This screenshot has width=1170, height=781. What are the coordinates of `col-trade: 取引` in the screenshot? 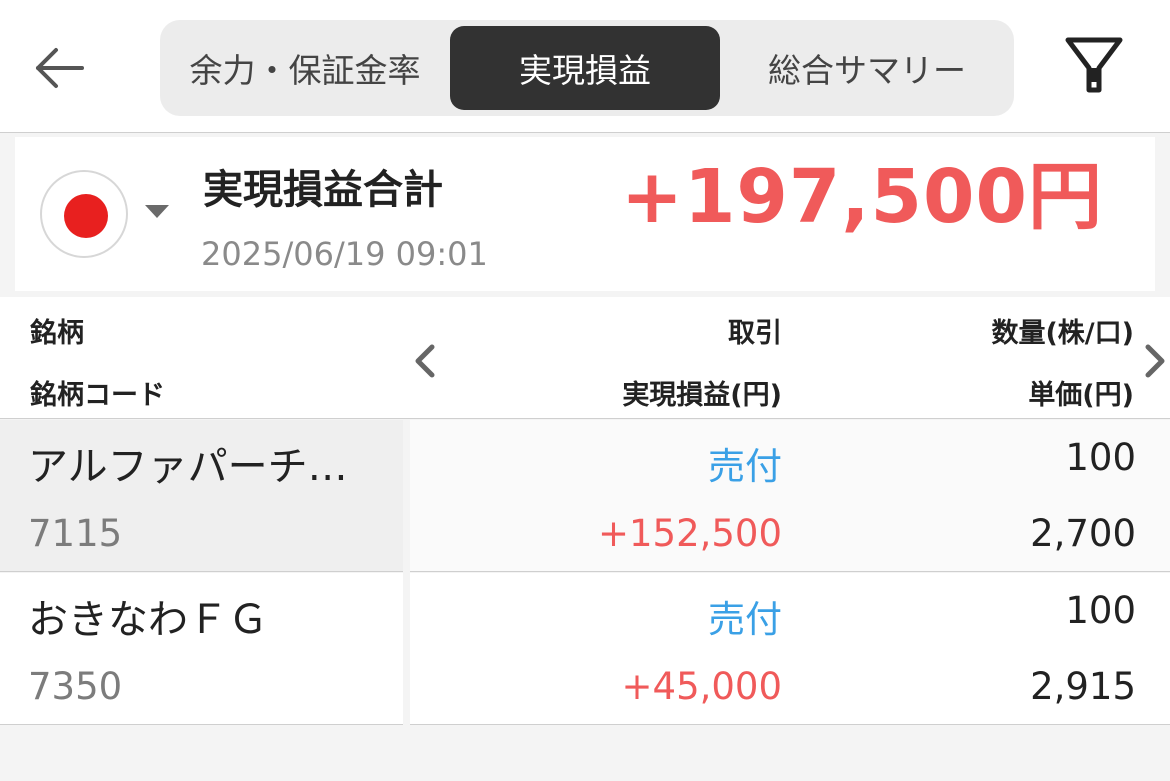 It's located at (755, 333).